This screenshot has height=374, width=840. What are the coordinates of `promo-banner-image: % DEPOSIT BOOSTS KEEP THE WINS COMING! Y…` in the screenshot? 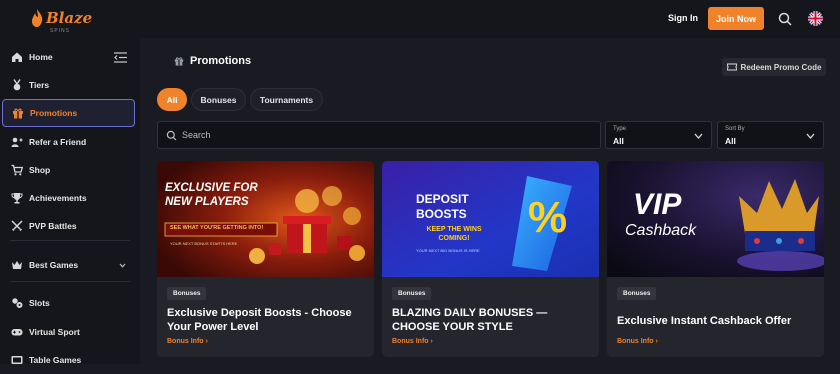 It's located at (490, 219).